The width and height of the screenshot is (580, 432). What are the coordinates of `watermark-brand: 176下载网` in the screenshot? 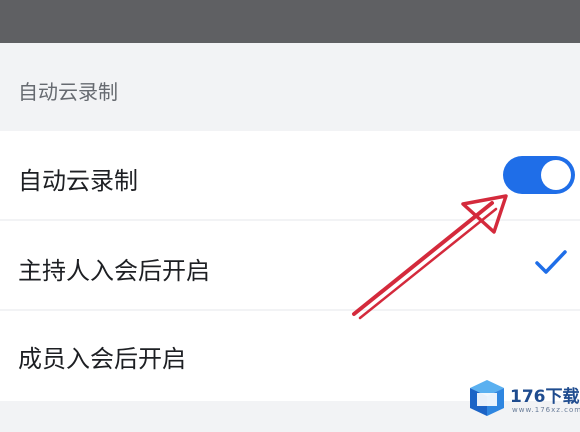 It's located at (545, 397).